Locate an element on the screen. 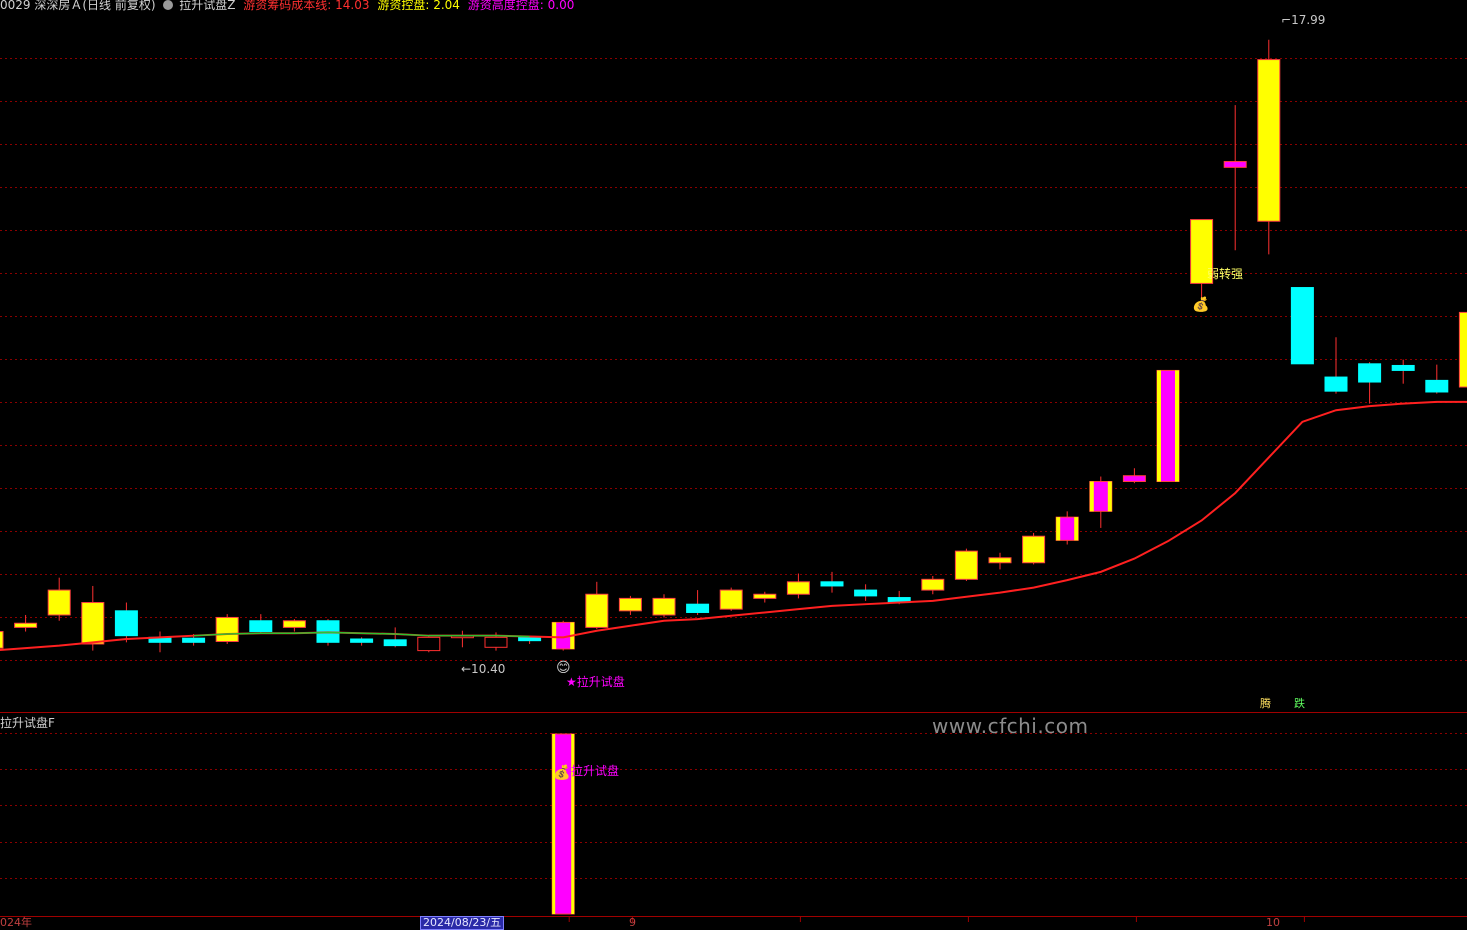 The image size is (1467, 930). signal-label-sub: 拉升试盘 is located at coordinates (595, 771).